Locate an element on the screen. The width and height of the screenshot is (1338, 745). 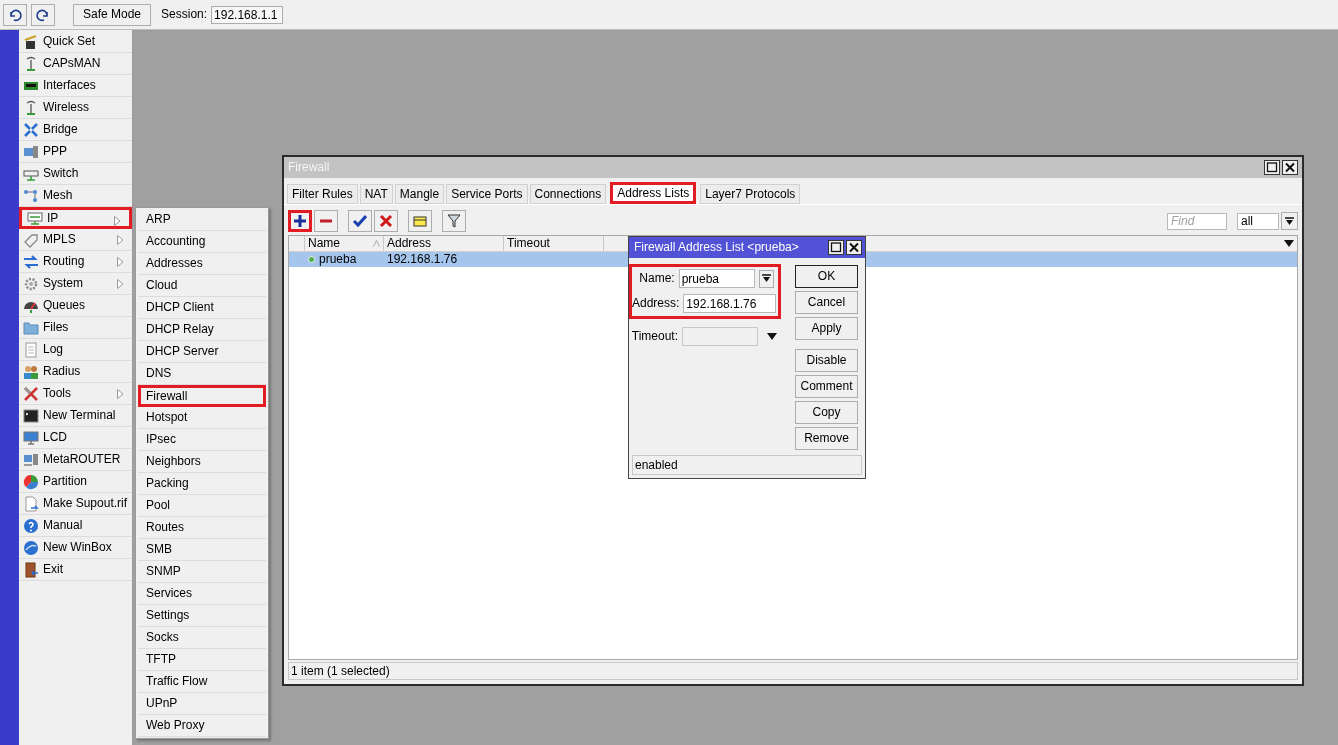
pie-chart-icon is located at coordinates (31, 481).